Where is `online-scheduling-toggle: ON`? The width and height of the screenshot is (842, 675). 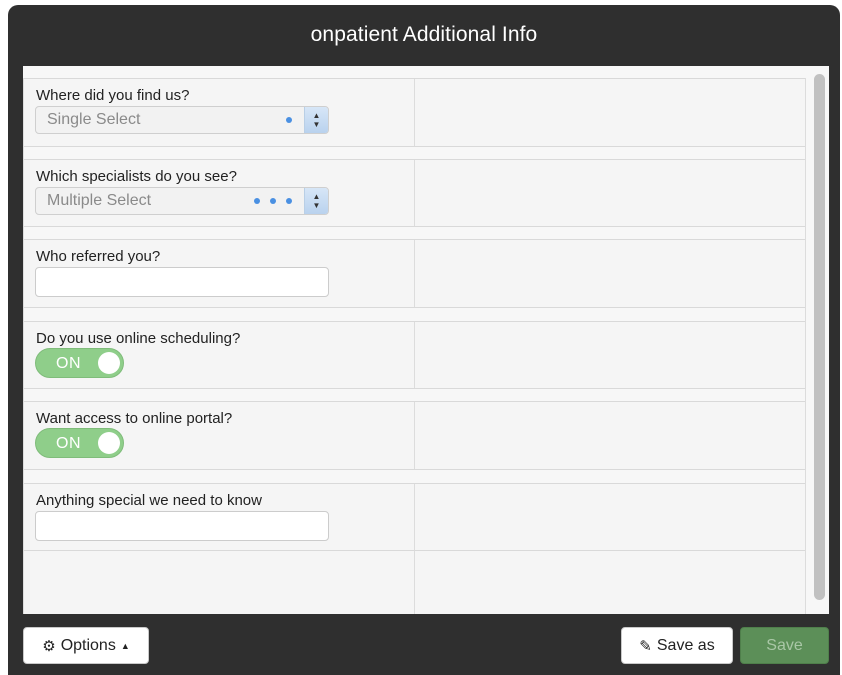
online-scheduling-toggle: ON is located at coordinates (79, 363).